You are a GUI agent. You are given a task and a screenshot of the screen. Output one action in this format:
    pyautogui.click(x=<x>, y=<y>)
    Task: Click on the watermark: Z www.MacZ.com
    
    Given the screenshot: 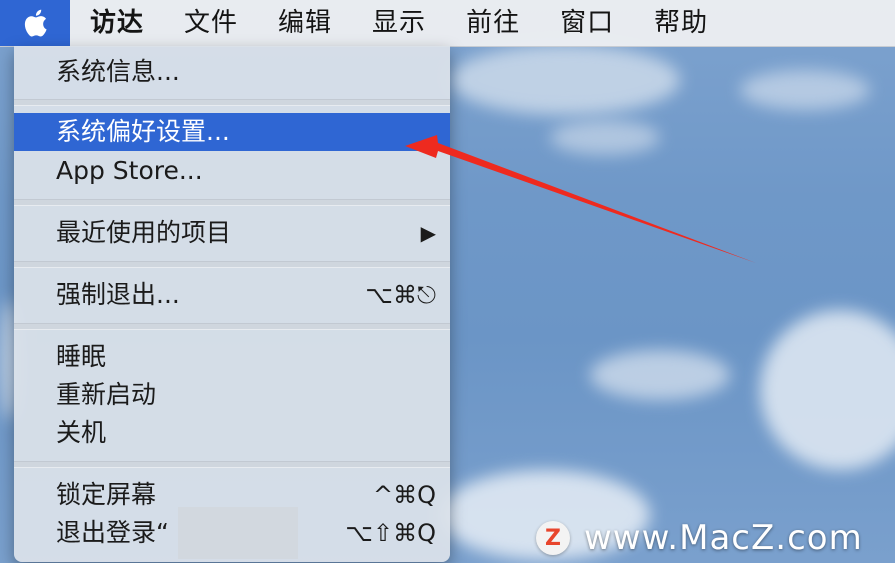 What is the action you would take?
    pyautogui.click(x=699, y=538)
    